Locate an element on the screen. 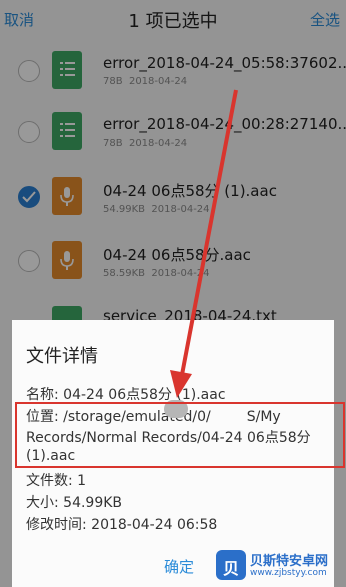  watermark: 贝 贝斯特安卓网 www.zjbstyy.com is located at coordinates (279, 566).